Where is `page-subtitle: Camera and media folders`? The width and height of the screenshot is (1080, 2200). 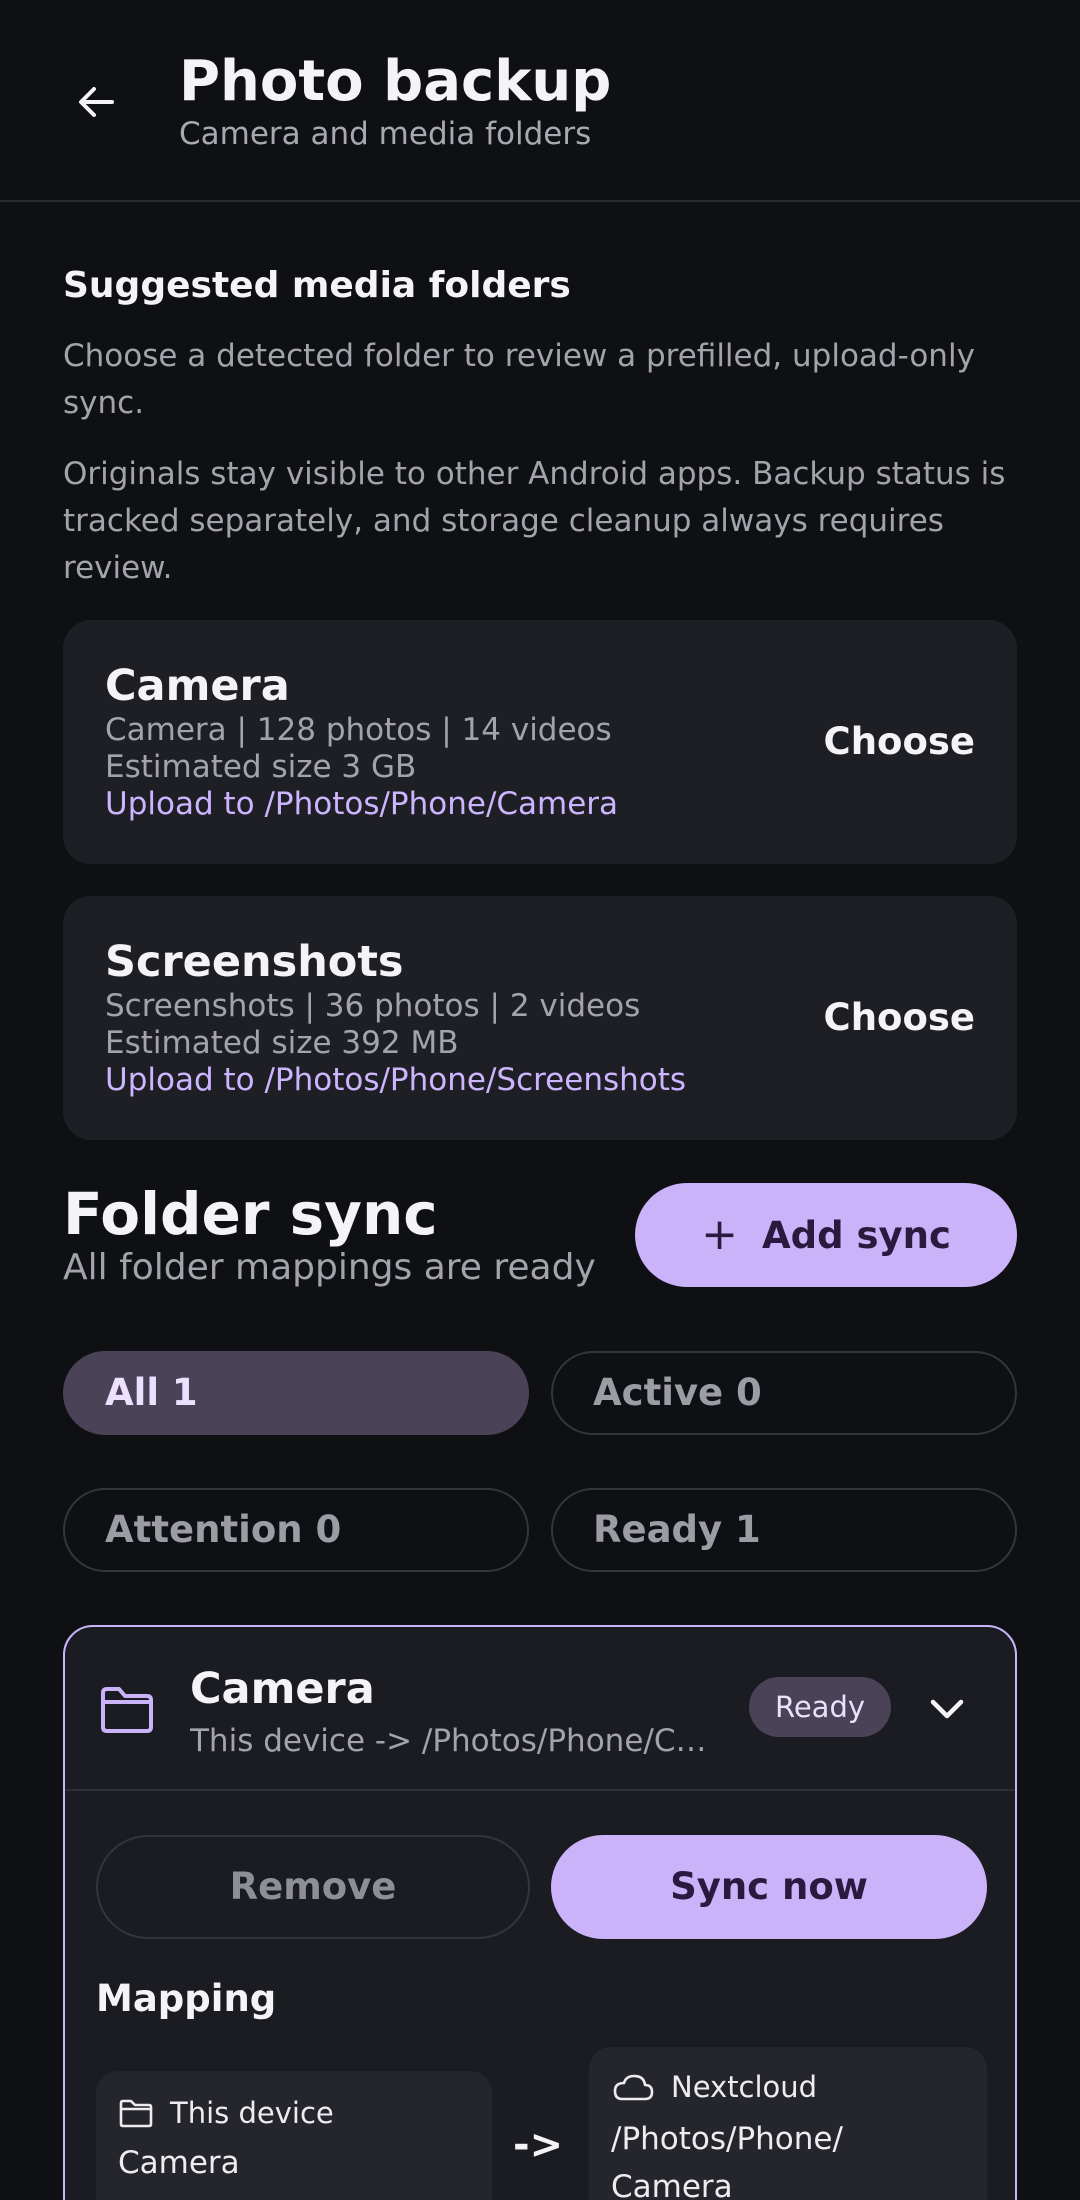
page-subtitle: Camera and media folders is located at coordinates (385, 134).